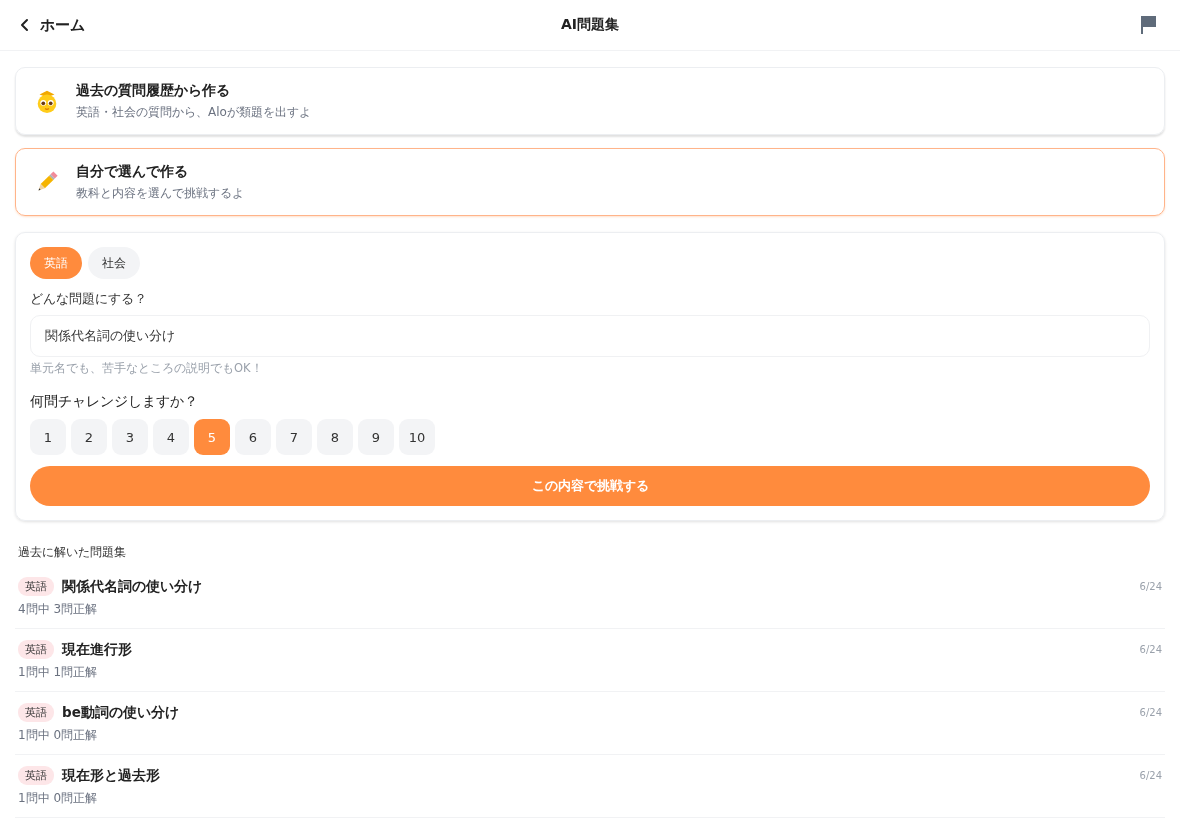 The width and height of the screenshot is (1180, 820). I want to click on count-option: 1, so click(48, 437).